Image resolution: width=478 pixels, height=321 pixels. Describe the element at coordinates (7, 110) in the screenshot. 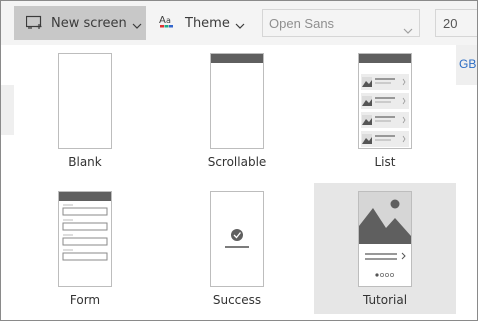

I see `background-left-strip` at that location.